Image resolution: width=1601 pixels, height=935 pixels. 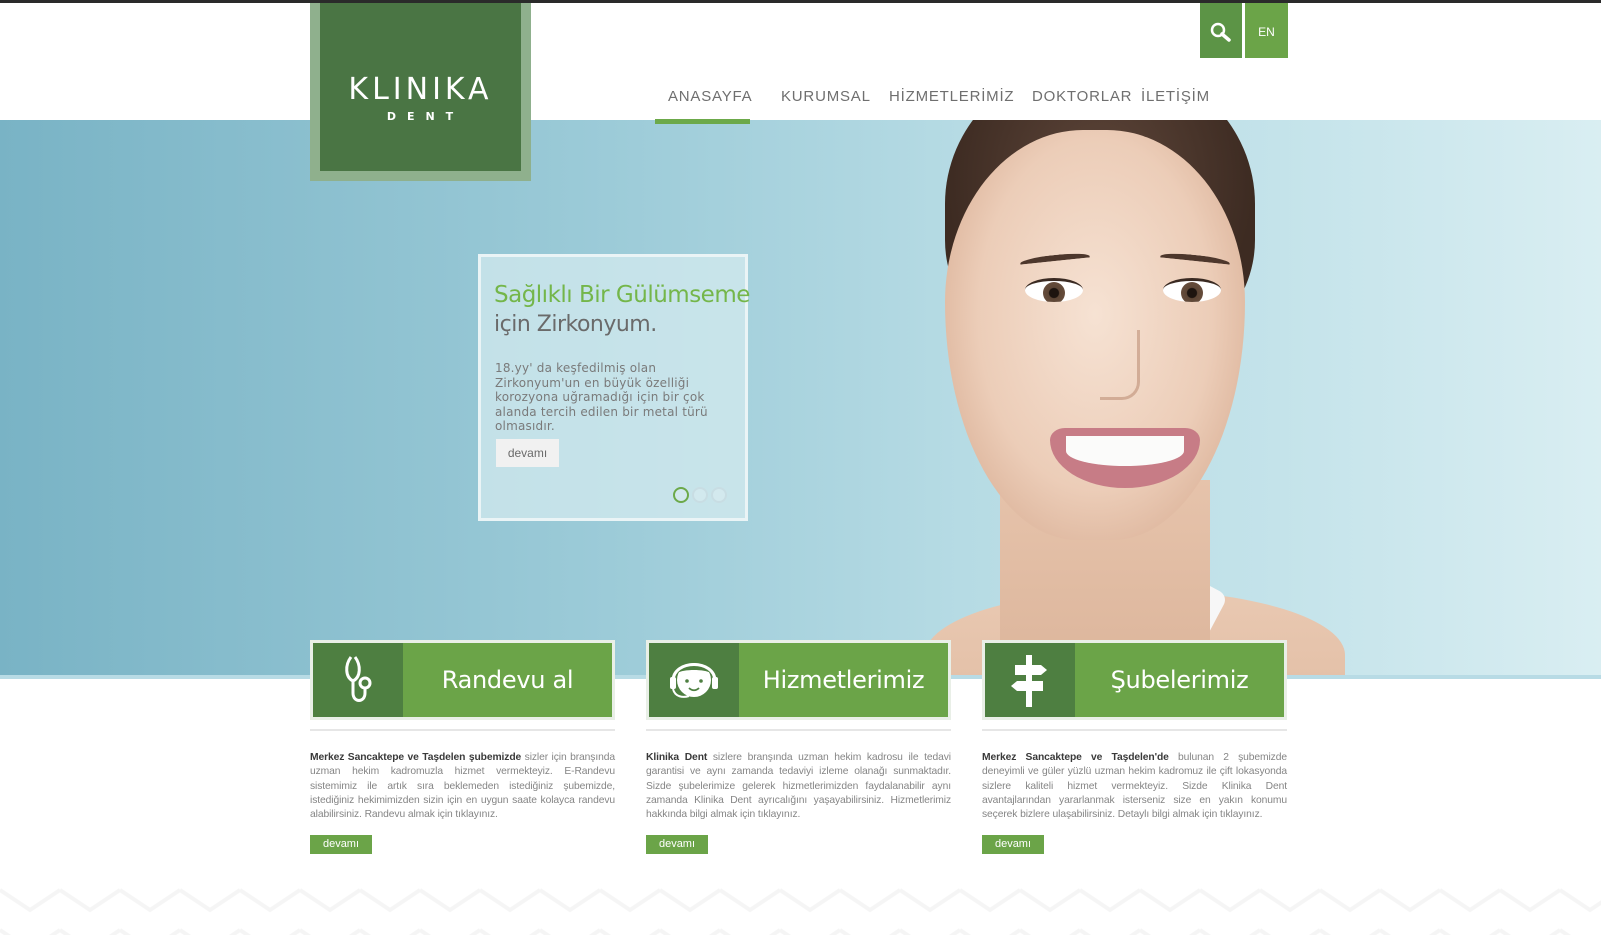 I want to click on feature-subeler-more-button: devamı, so click(x=1013, y=844).